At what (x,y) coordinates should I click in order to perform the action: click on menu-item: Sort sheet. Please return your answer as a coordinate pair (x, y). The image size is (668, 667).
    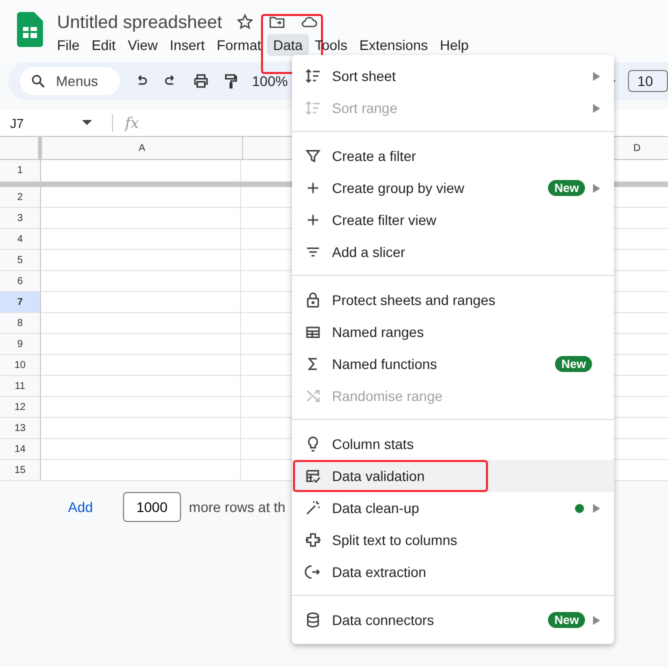
    Looking at the image, I should click on (453, 76).